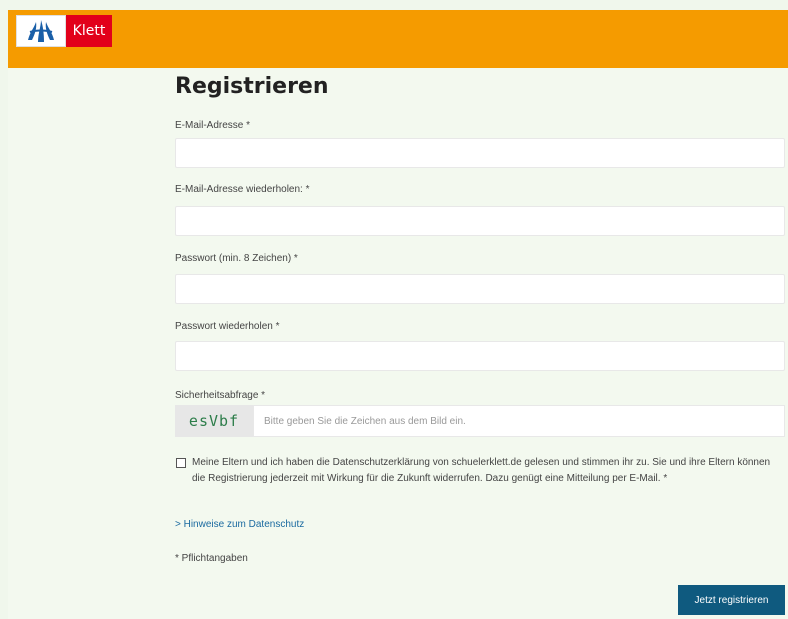  I want to click on captcha-label: Sicherheitsabfrage *, so click(220, 395).